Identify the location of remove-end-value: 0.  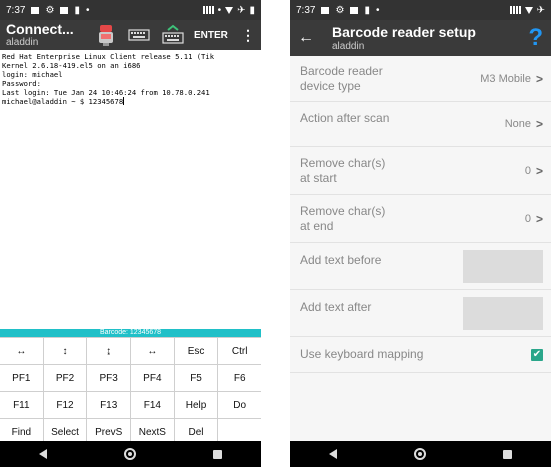
(527, 218).